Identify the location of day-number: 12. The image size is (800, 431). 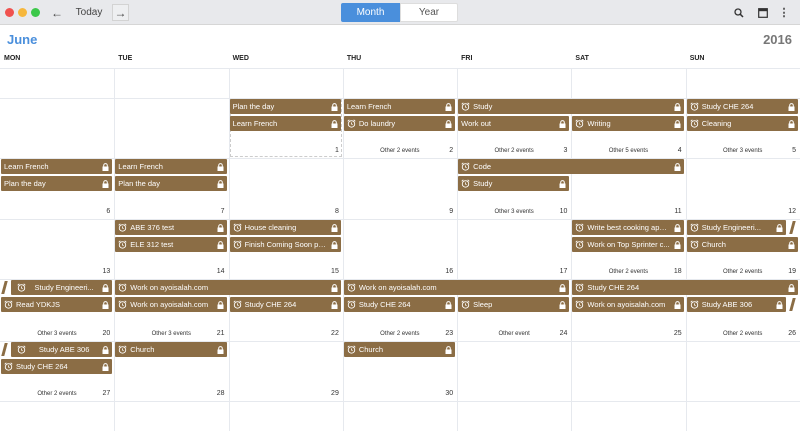
(786, 211).